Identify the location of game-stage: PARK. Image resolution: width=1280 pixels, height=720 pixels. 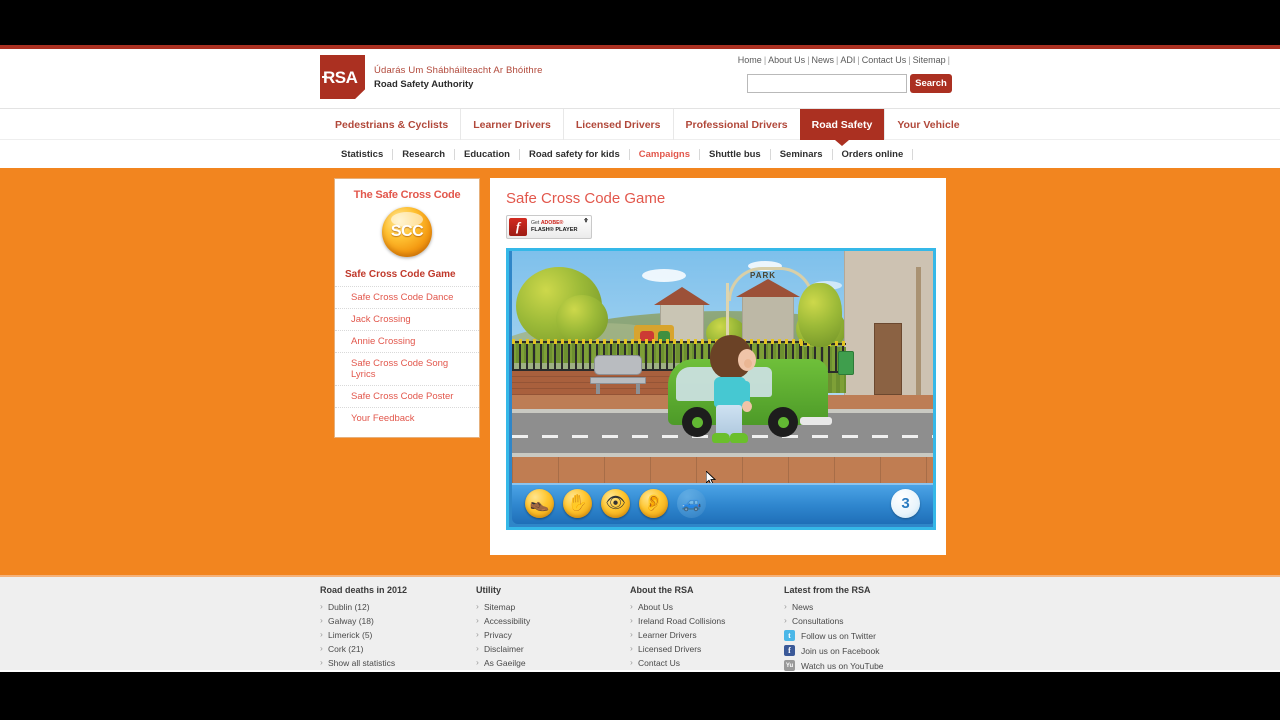
(722, 370).